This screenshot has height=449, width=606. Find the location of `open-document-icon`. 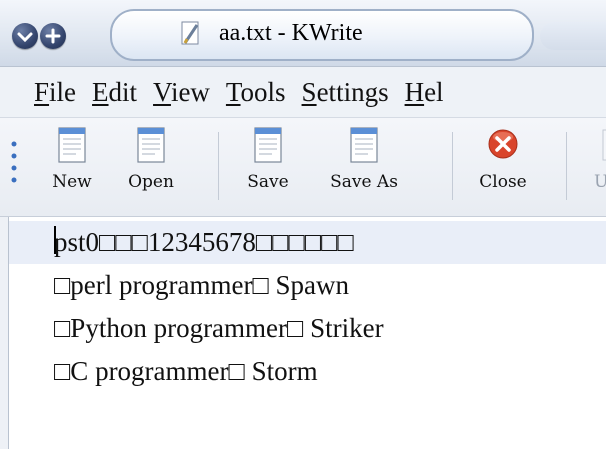

open-document-icon is located at coordinates (151, 145).